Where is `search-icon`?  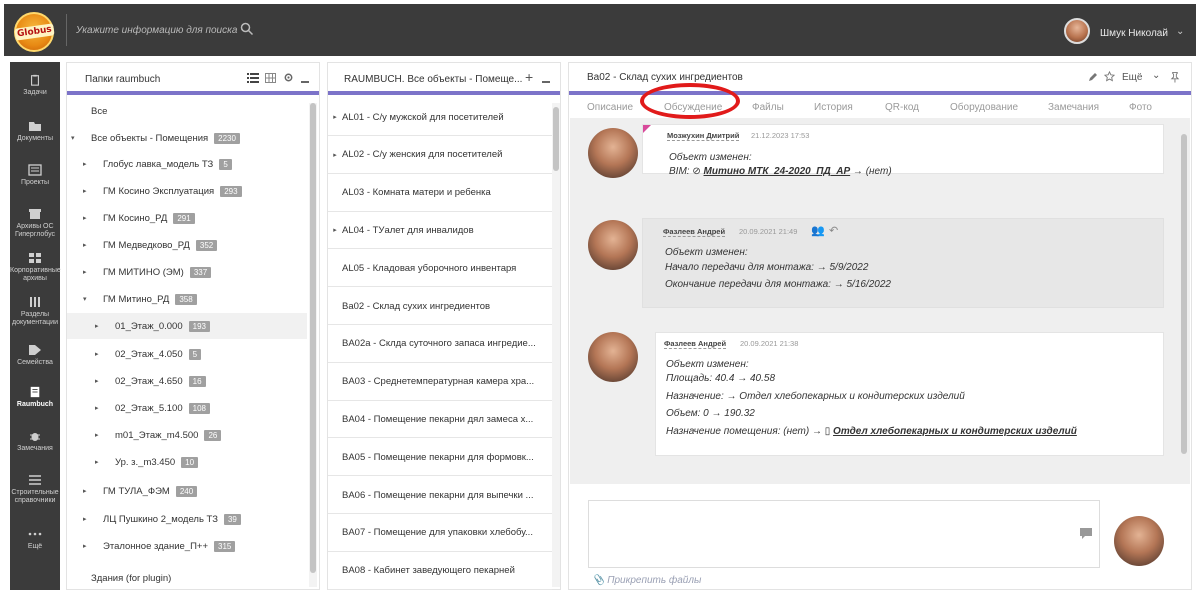 search-icon is located at coordinates (247, 29).